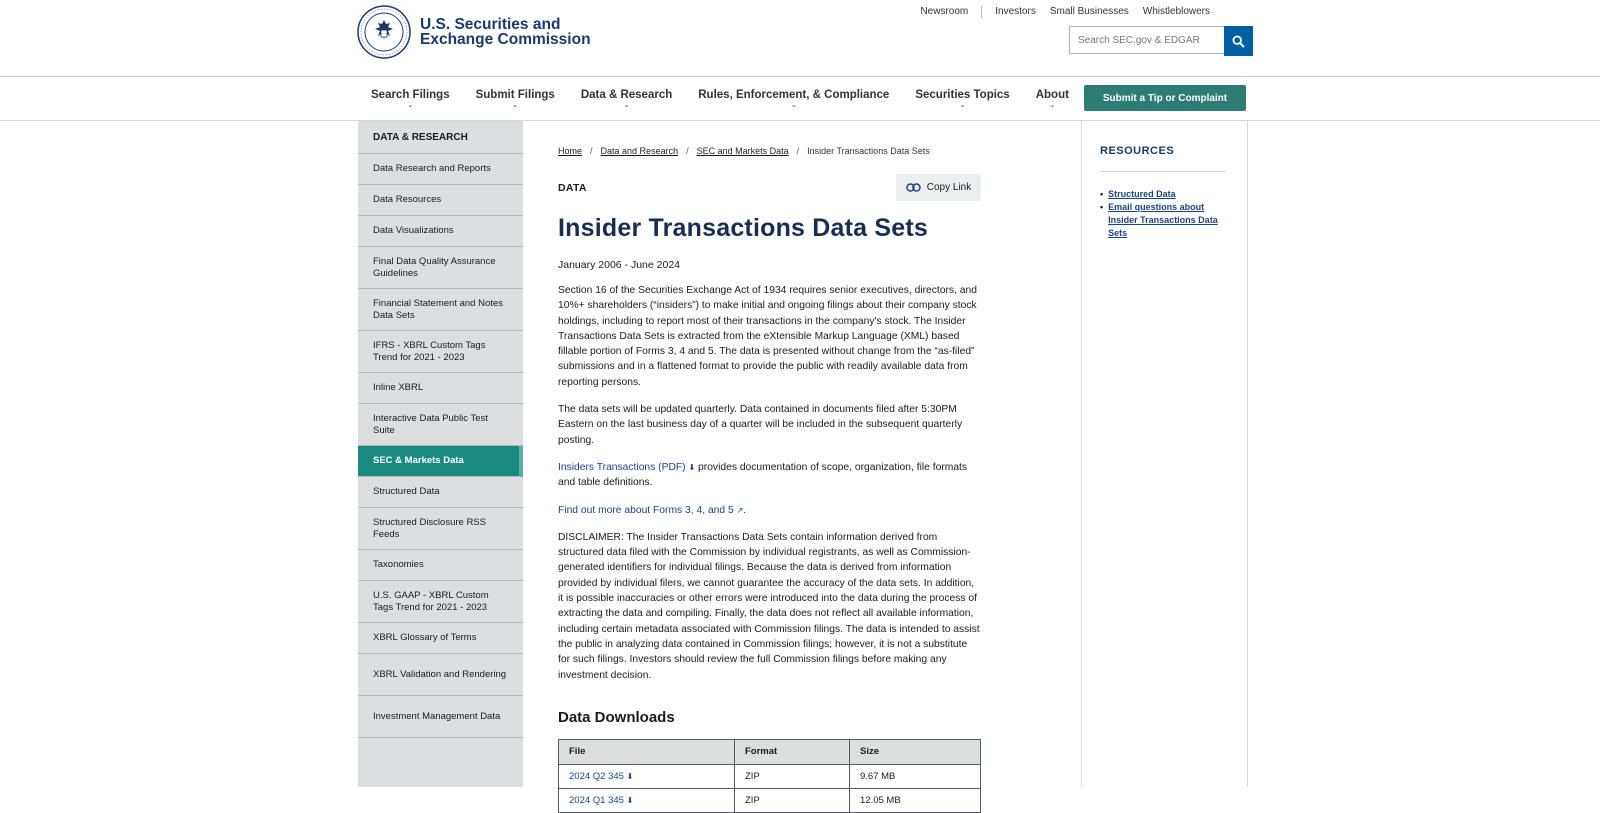 The width and height of the screenshot is (1600, 813). Describe the element at coordinates (440, 425) in the screenshot. I see `sidebar-item-test-suite: Interactive Data Public Test Suite` at that location.